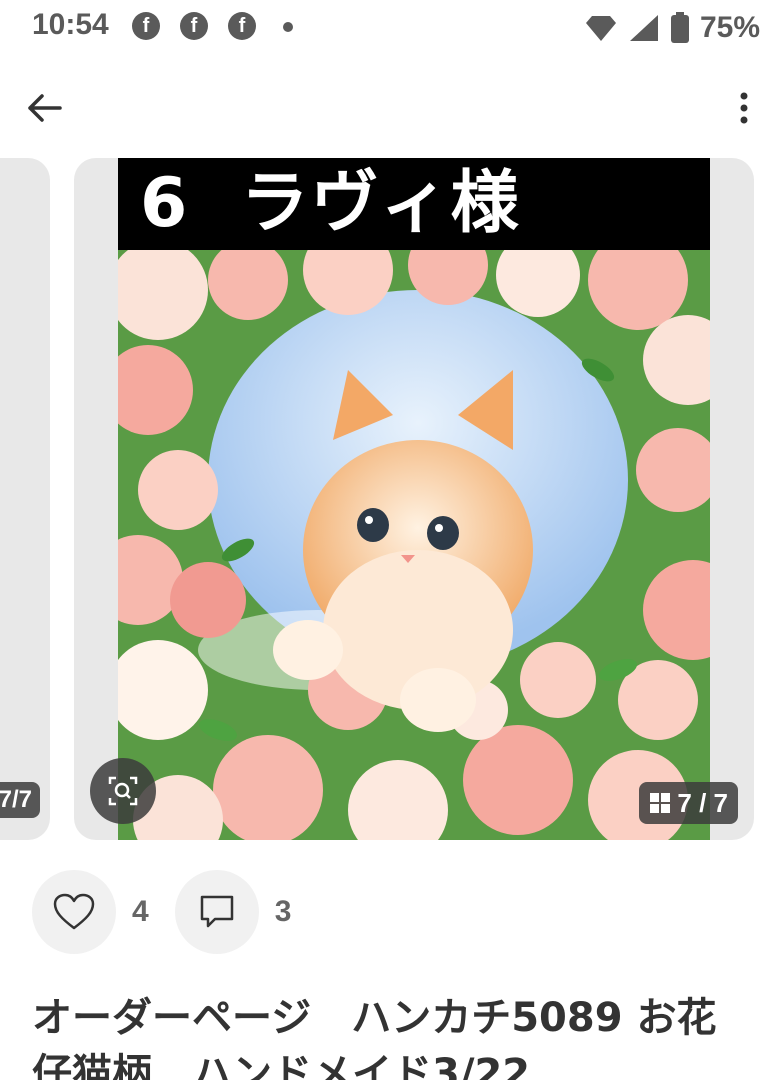 Image resolution: width=784 pixels, height=1080 pixels. Describe the element at coordinates (414, 204) in the screenshot. I see `photo-banner-text: 6 ラヴィ様` at that location.